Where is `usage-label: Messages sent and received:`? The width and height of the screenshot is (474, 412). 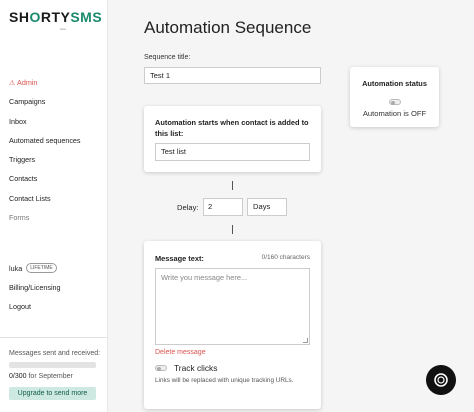
usage-label: Messages sent and received: is located at coordinates (55, 353).